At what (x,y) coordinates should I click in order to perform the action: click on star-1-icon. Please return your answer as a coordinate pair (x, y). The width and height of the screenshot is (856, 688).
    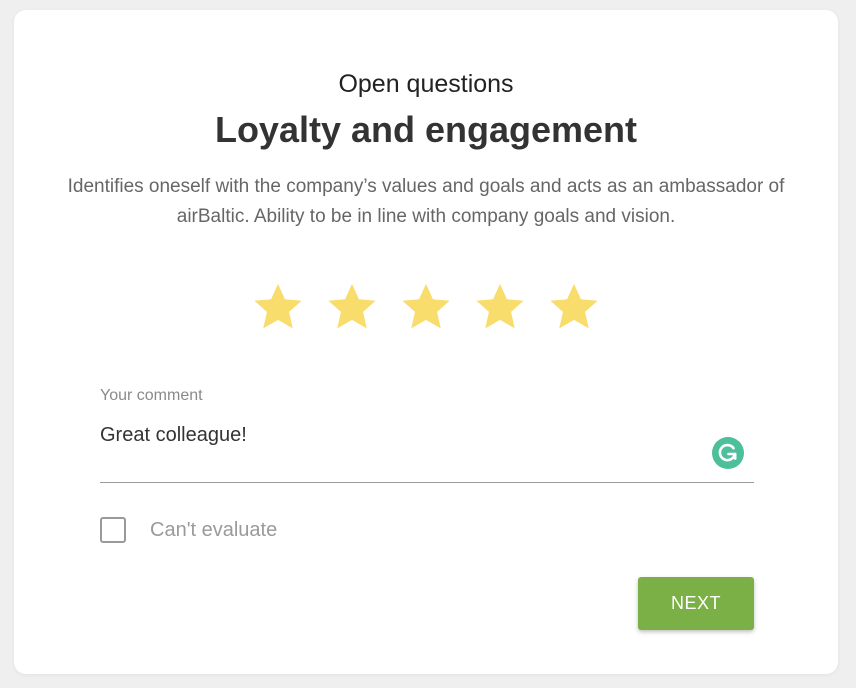
    Looking at the image, I should click on (278, 306).